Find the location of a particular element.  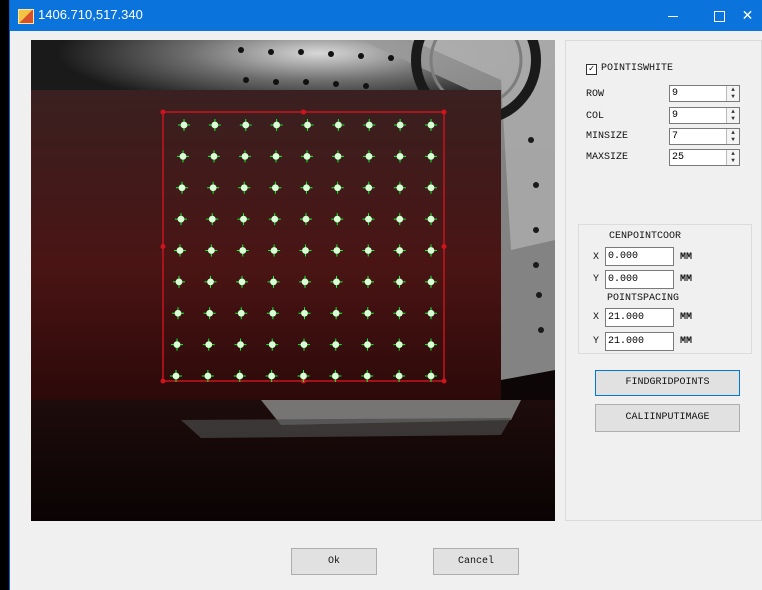

minsize-value: 7 is located at coordinates (675, 136).